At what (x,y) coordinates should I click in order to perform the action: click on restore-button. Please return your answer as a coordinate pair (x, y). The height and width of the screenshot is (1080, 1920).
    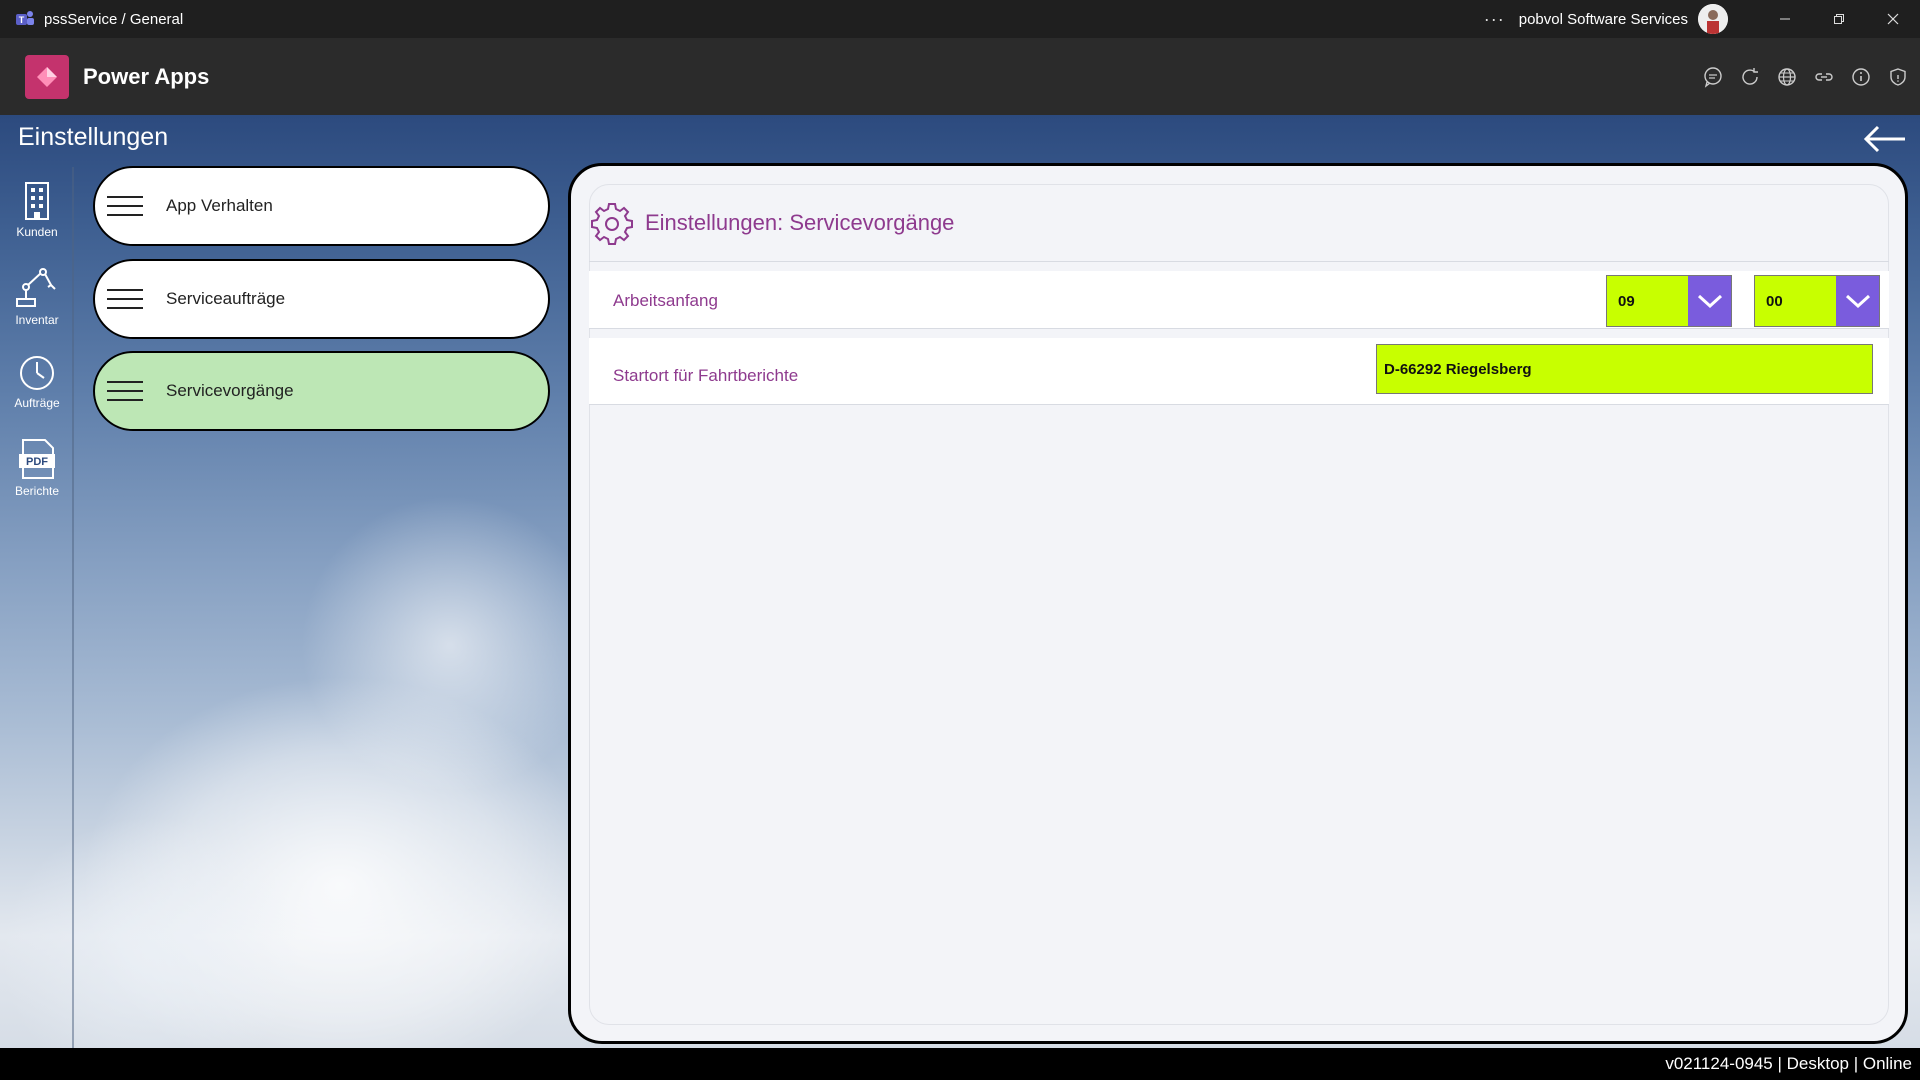
    Looking at the image, I should click on (1839, 19).